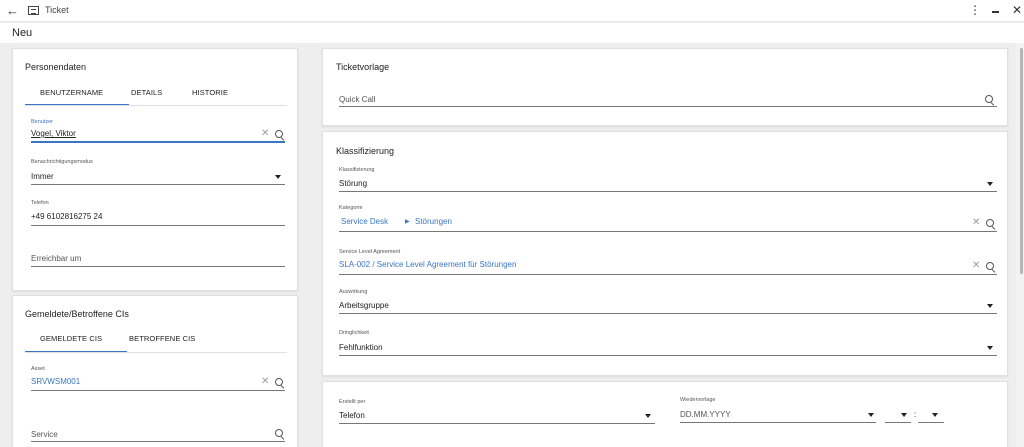  What do you see at coordinates (62, 162) in the screenshot?
I see `benachrichtigung-label: Benachrichtigungsmodus` at bounding box center [62, 162].